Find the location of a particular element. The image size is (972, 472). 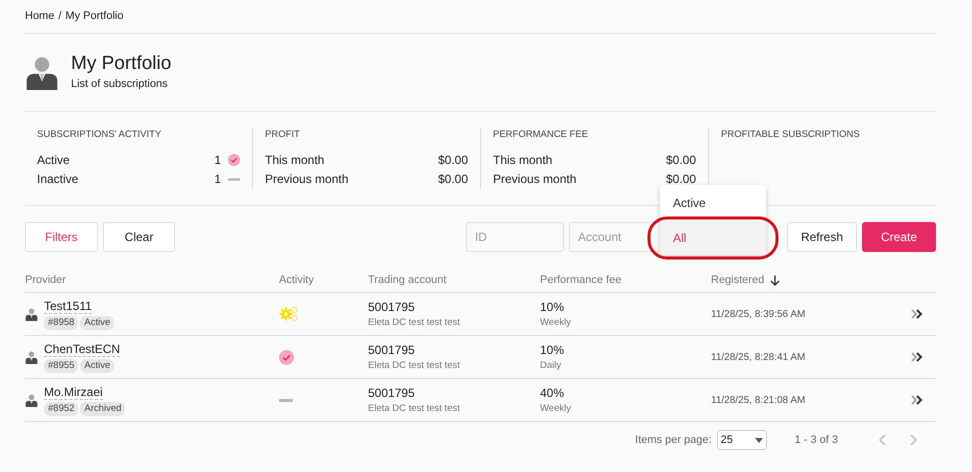

stat-label: Active is located at coordinates (53, 160).